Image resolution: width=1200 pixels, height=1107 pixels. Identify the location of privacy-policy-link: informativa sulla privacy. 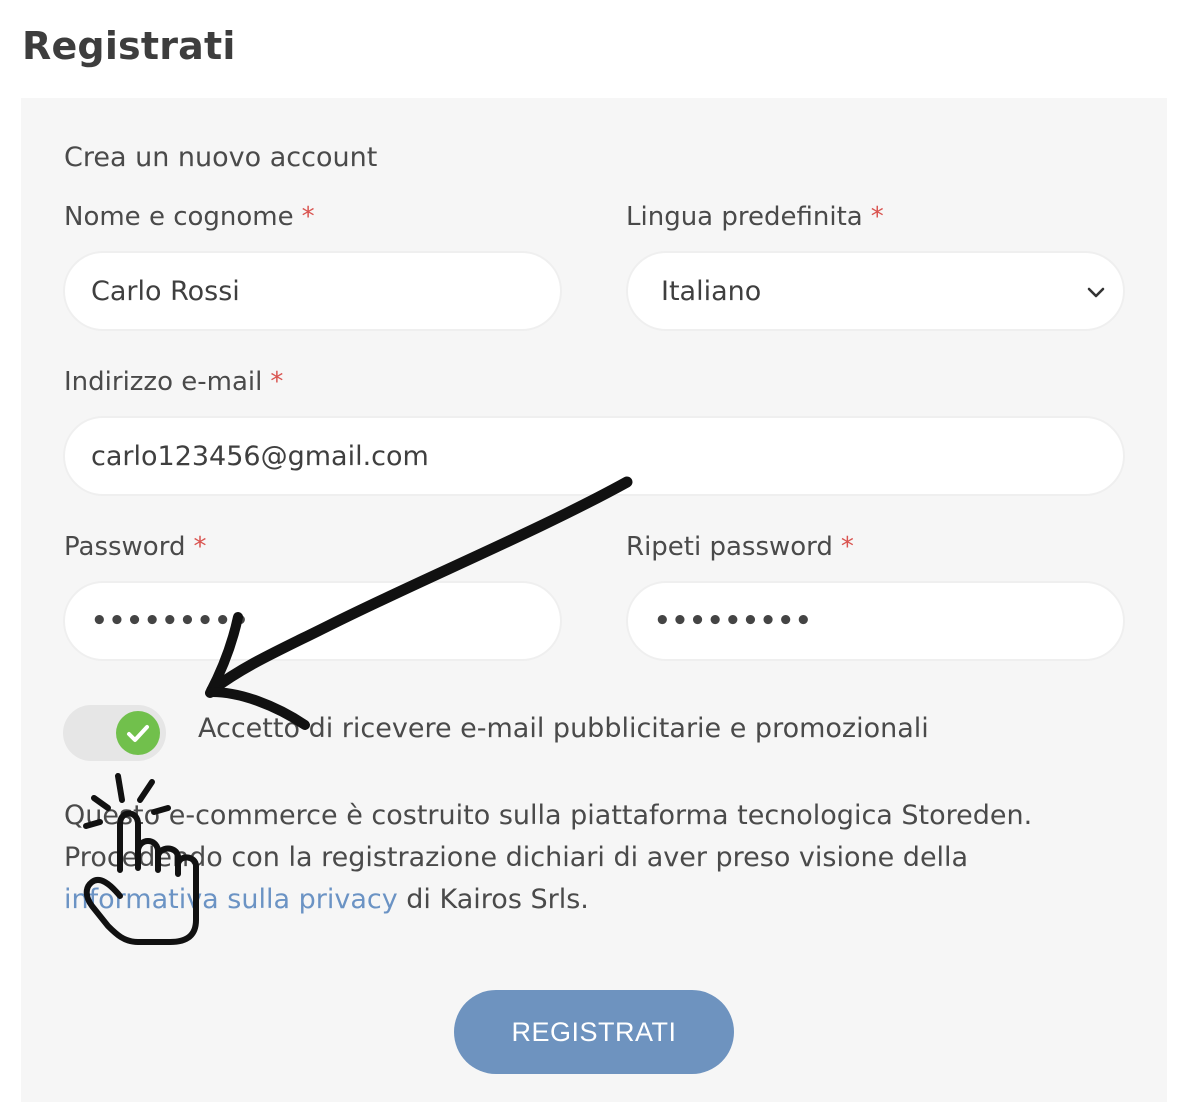
(231, 899).